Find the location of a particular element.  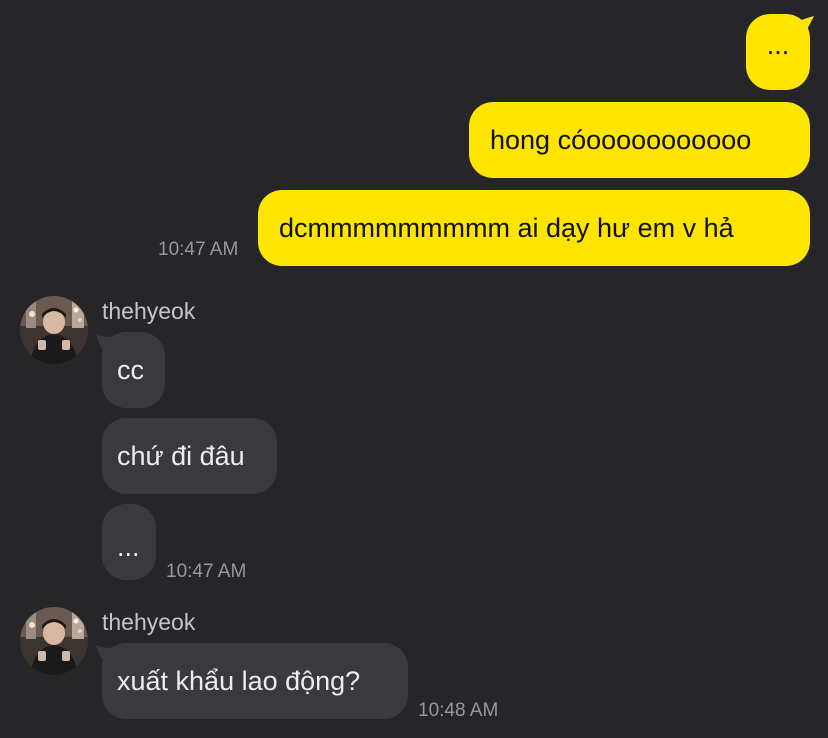

incoming-message-text: chứ đi đâu is located at coordinates (181, 455).